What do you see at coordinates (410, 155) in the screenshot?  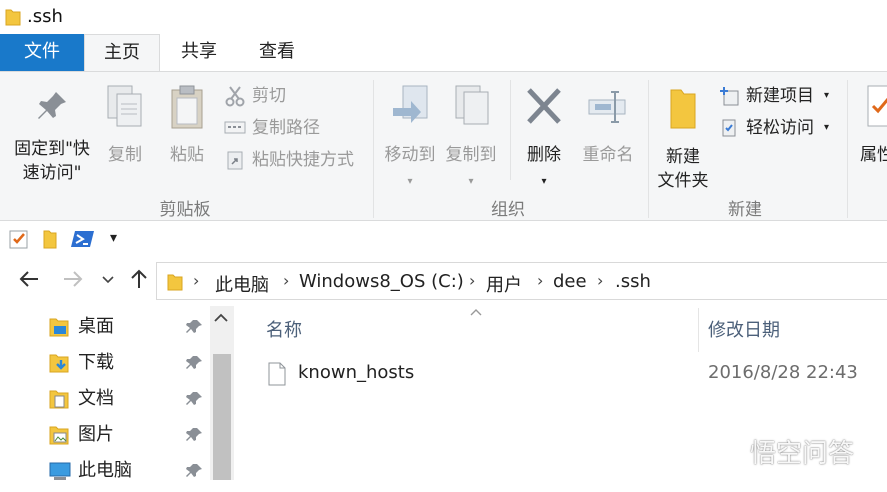 I see `move-to-label: 移动到` at bounding box center [410, 155].